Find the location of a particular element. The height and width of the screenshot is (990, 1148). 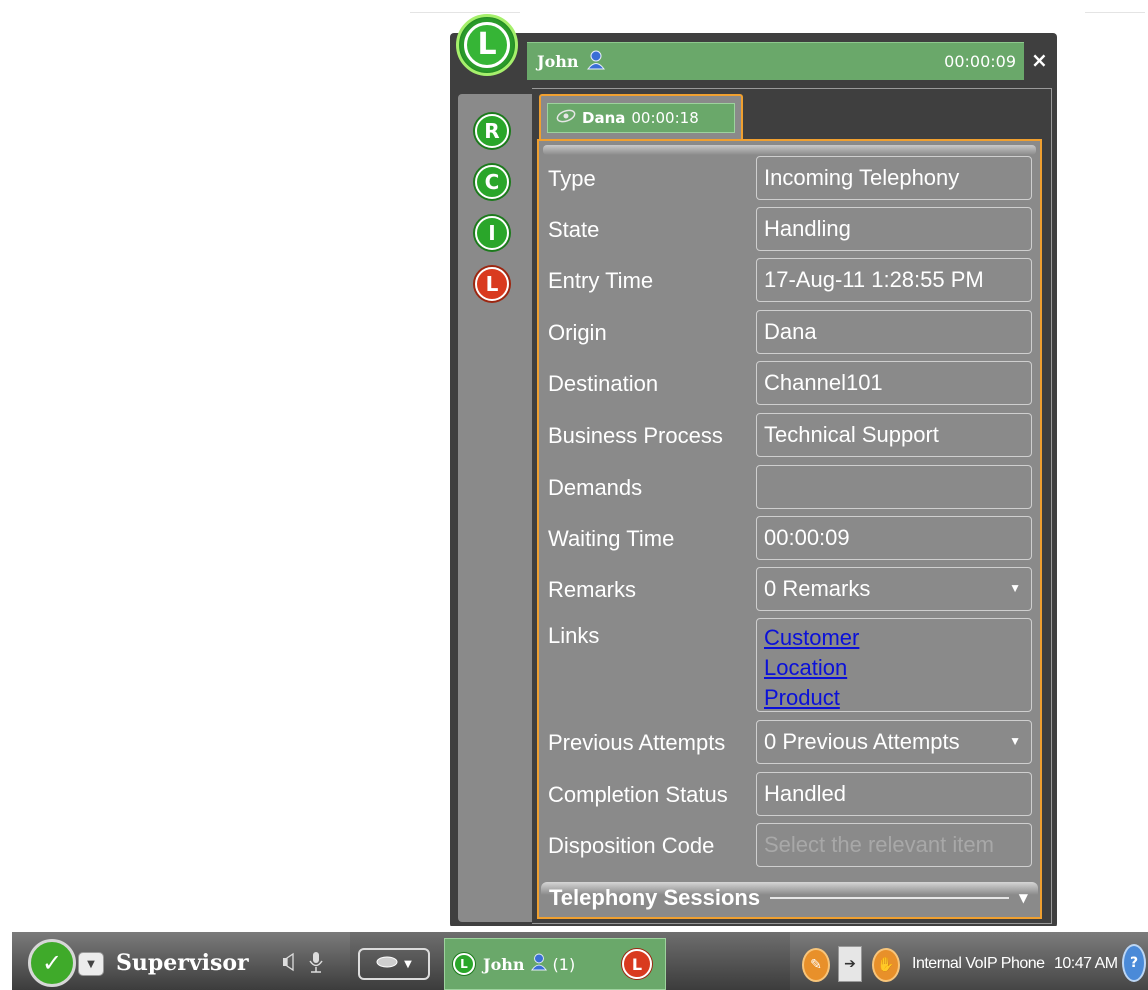

help-icon: ? is located at coordinates (1134, 963).